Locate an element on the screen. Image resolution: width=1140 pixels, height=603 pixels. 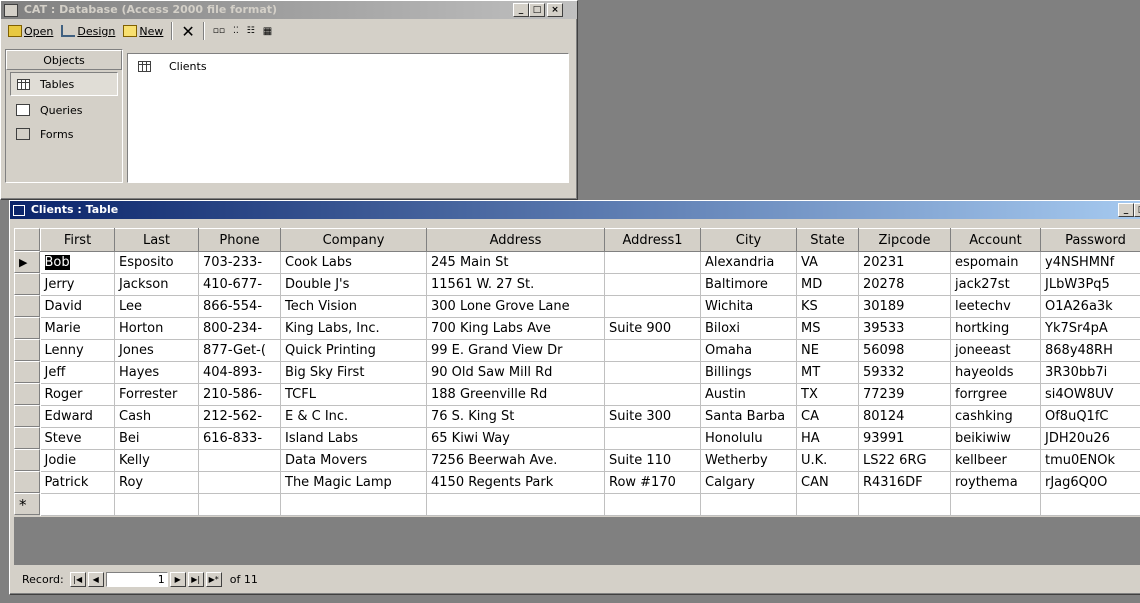
cell-state: VA is located at coordinates (827, 262).